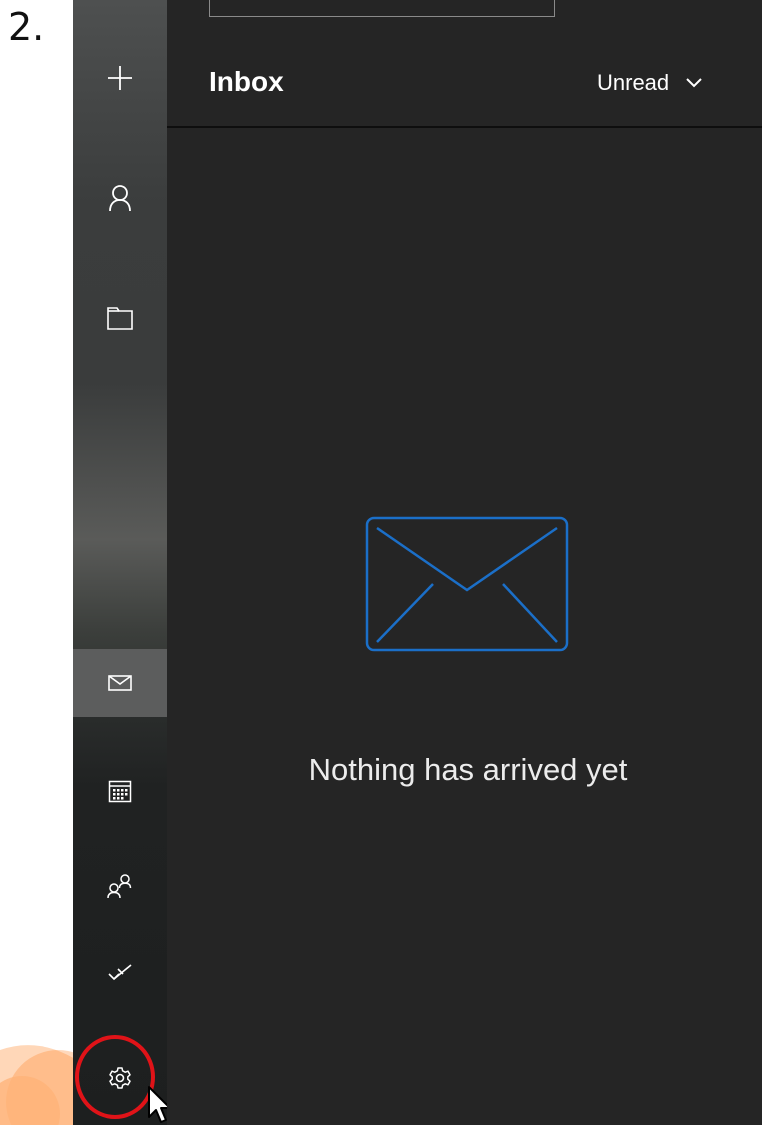 Image resolution: width=762 pixels, height=1125 pixels. I want to click on filter-dropdown: Unread, so click(650, 83).